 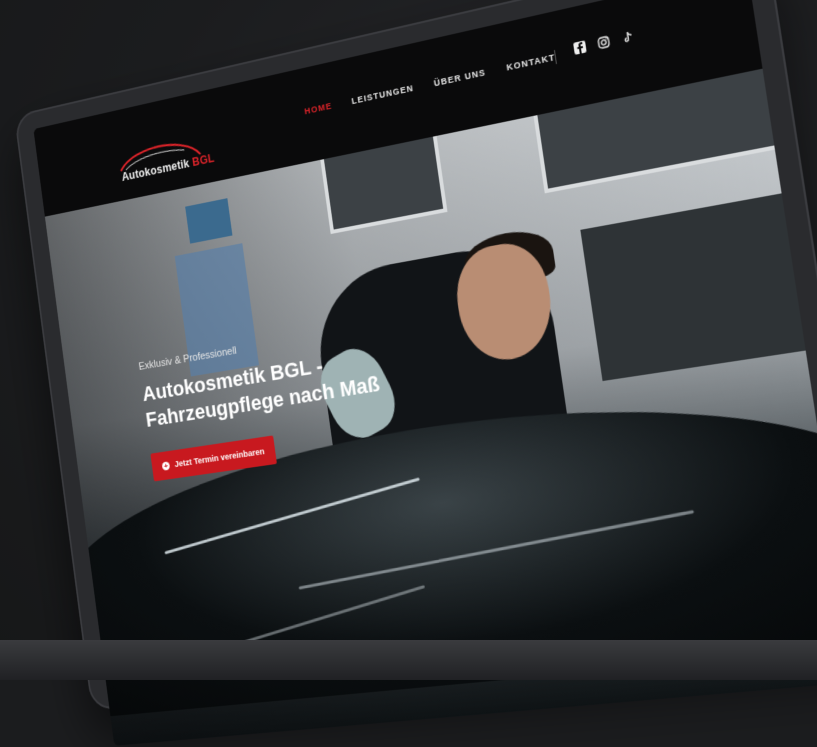 What do you see at coordinates (209, 221) in the screenshot?
I see `workshop-dispenser` at bounding box center [209, 221].